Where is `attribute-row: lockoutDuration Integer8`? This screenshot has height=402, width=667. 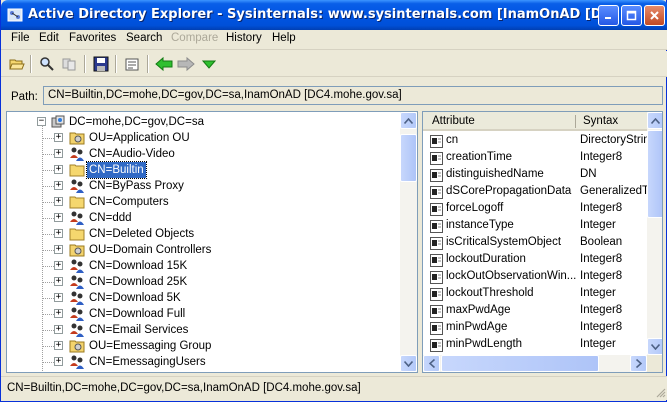
attribute-row: lockoutDuration Integer8 is located at coordinates (535, 260).